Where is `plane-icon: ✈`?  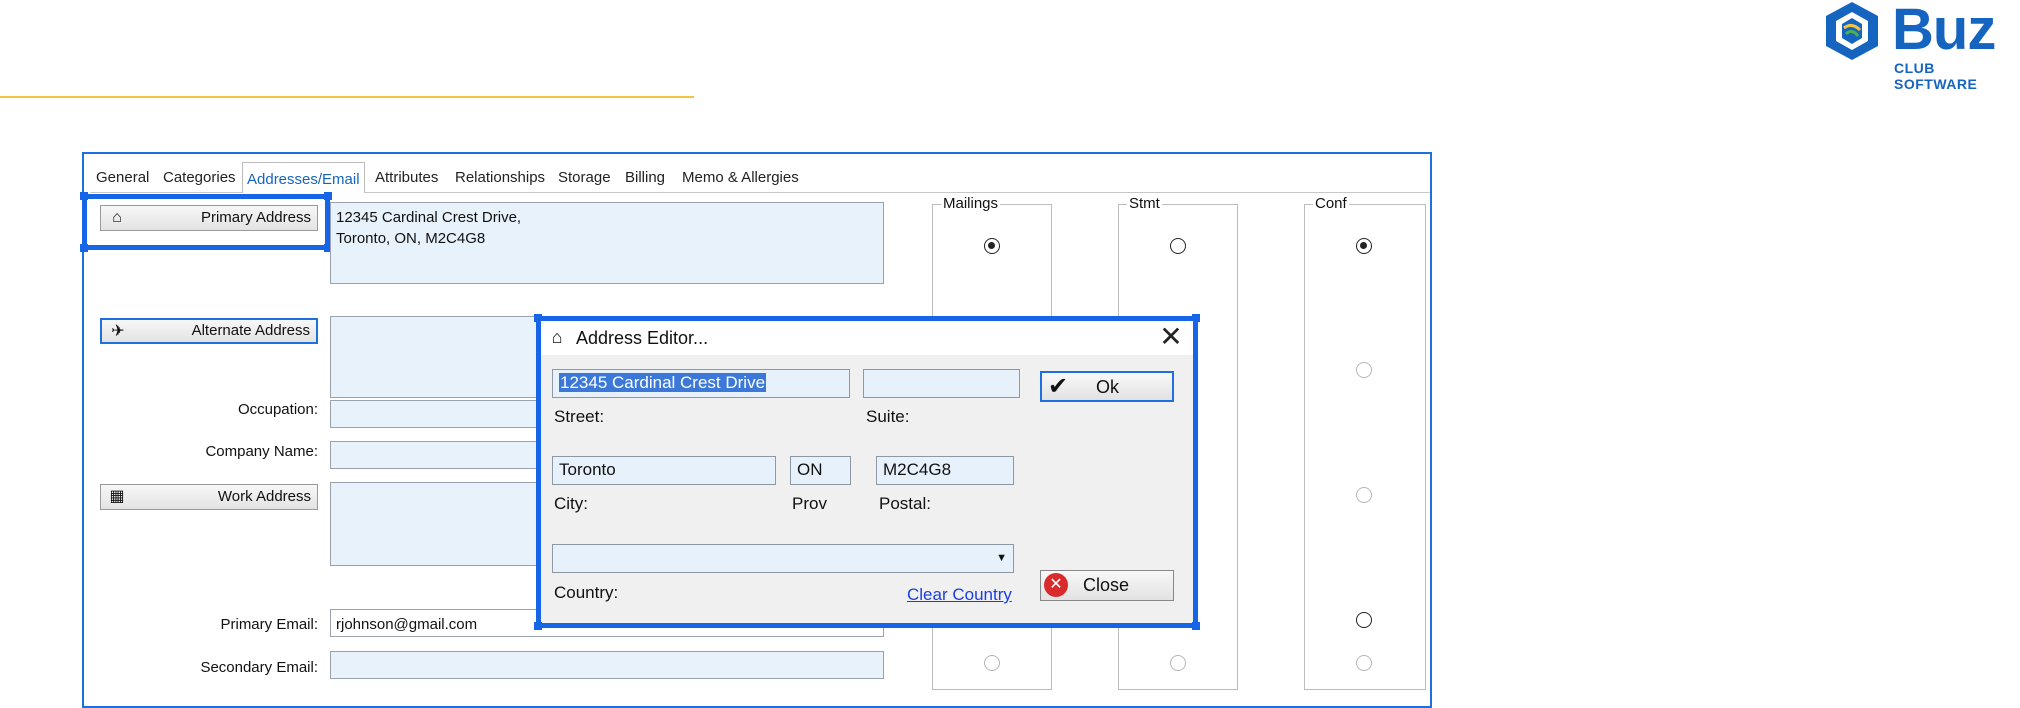
plane-icon: ✈ is located at coordinates (118, 331).